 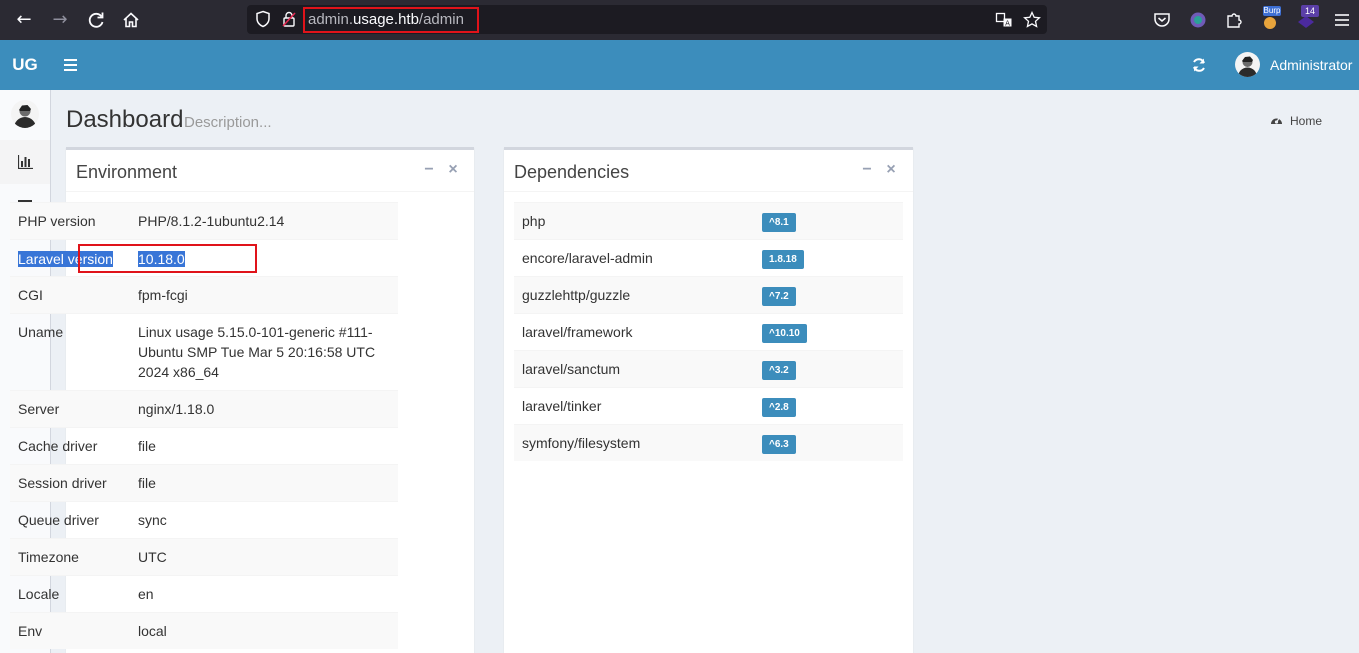 I want to click on dependencies-box-header: Dependencies − ×, so click(x=708, y=171).